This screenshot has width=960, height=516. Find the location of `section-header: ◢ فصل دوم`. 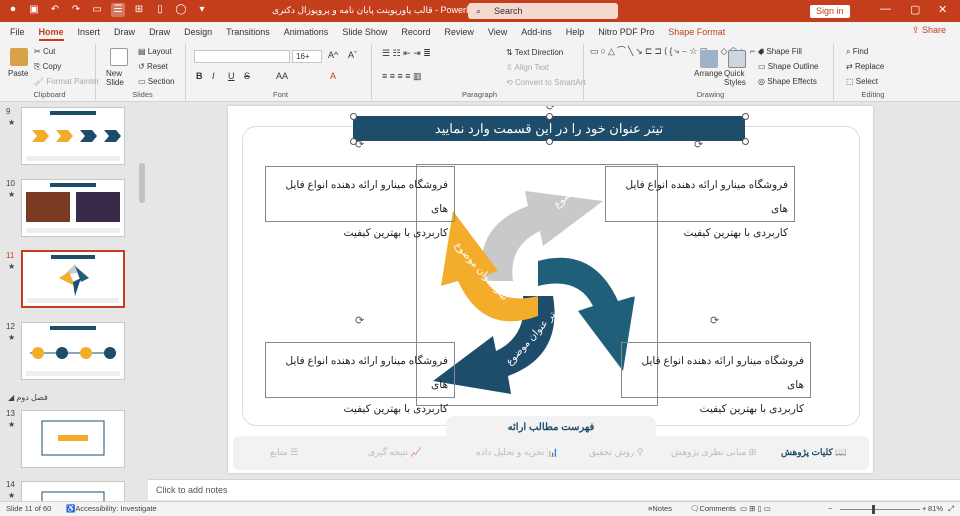

section-header: ◢ فصل دوم is located at coordinates (28, 397).